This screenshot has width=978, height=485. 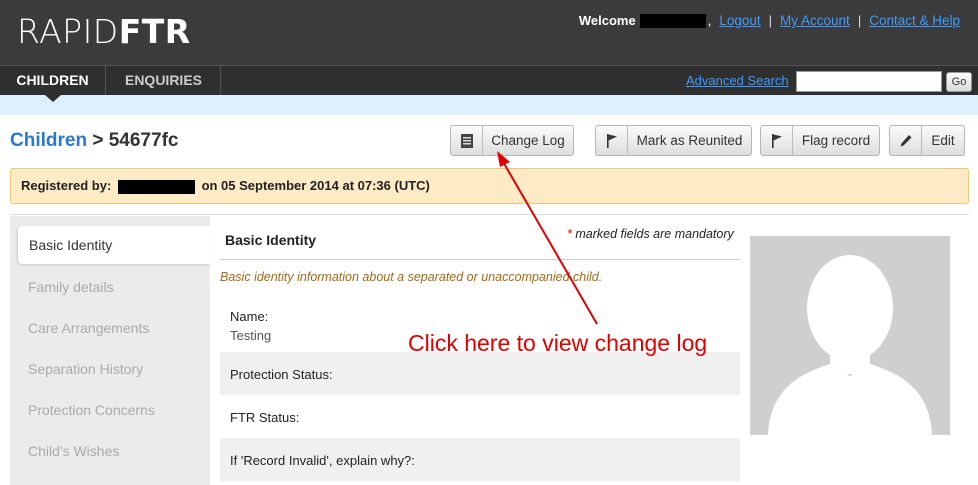 I want to click on flag-record-button: Flag record, so click(x=820, y=140).